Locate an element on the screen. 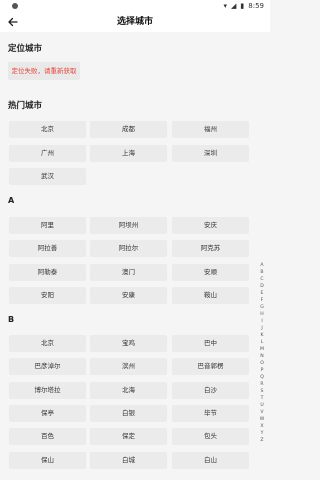 The image size is (320, 480). index-letter: L is located at coordinates (262, 343).